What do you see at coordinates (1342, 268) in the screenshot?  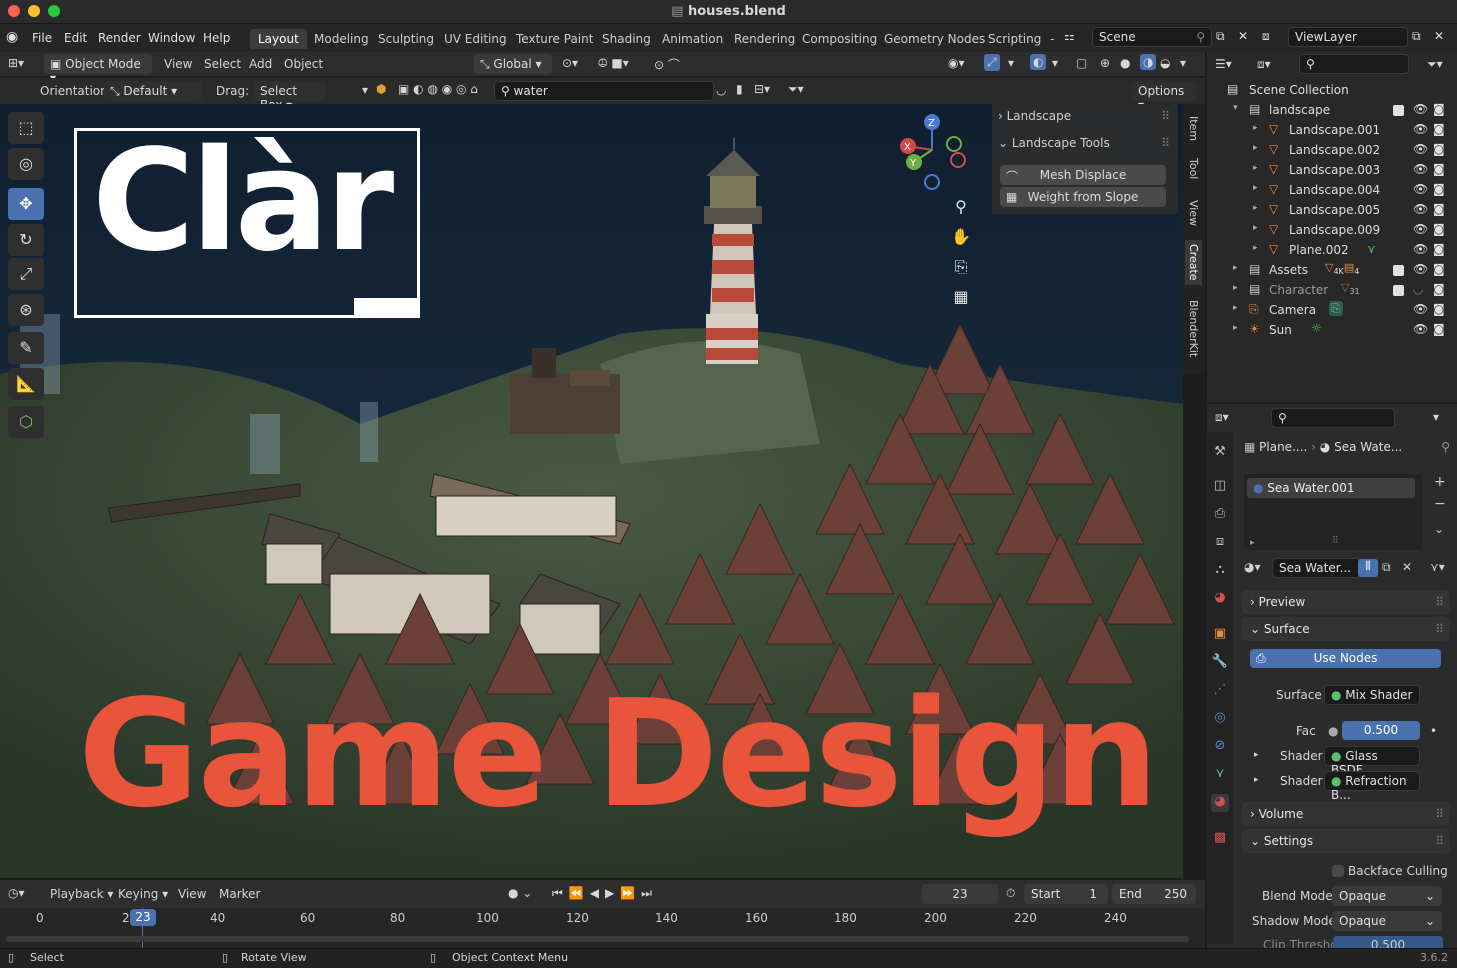 I see `assets-children-badge: ▽4K▤4` at bounding box center [1342, 268].